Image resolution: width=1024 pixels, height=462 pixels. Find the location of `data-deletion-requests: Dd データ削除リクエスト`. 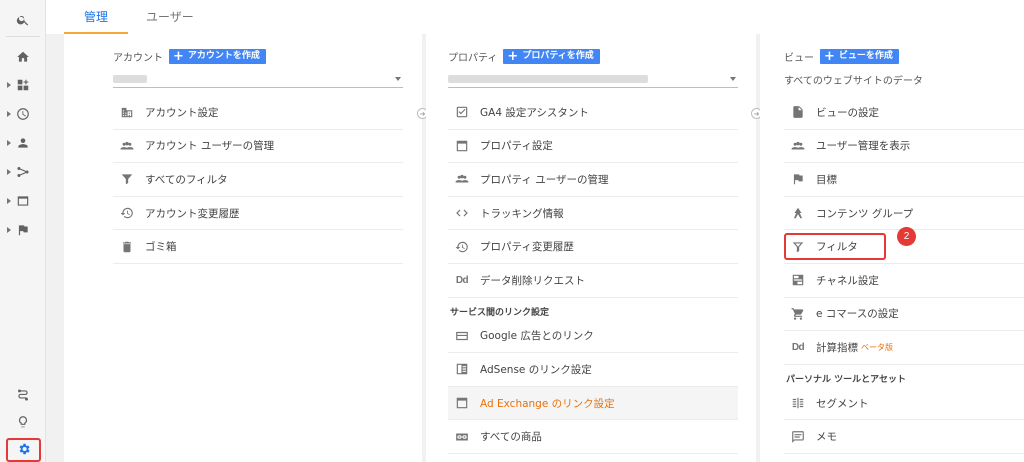

data-deletion-requests: Dd データ削除リクエスト is located at coordinates (593, 281).